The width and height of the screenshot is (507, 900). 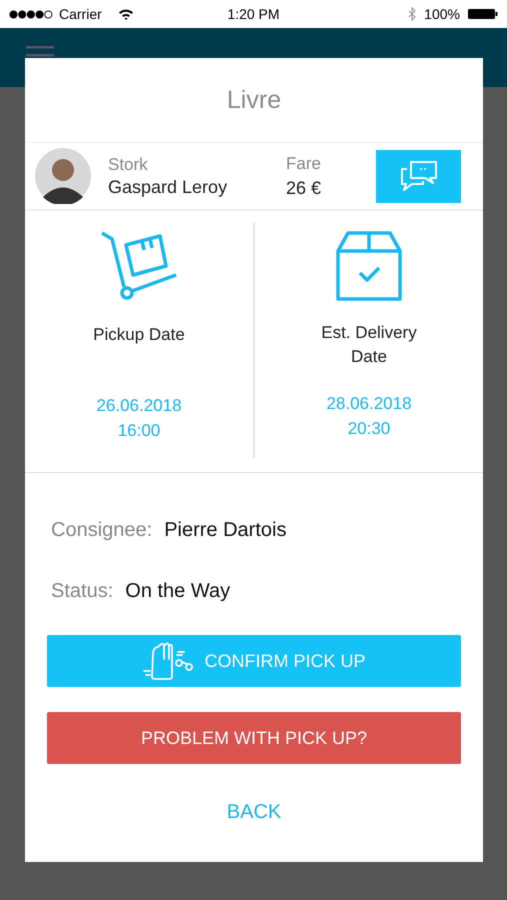 I want to click on detail-value: Pierre Dartois, so click(x=225, y=530).